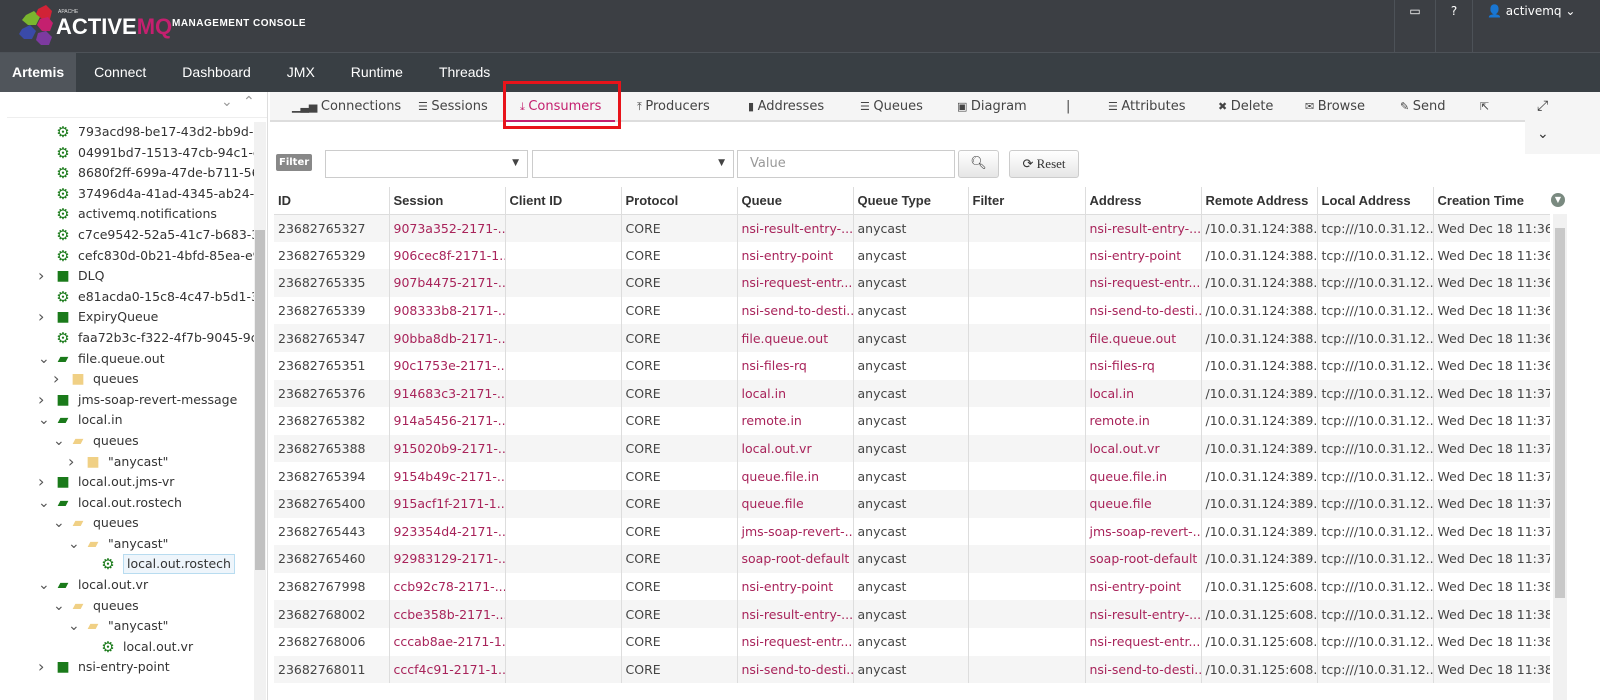  I want to click on tab-send: ✎ Send, so click(1422, 107).